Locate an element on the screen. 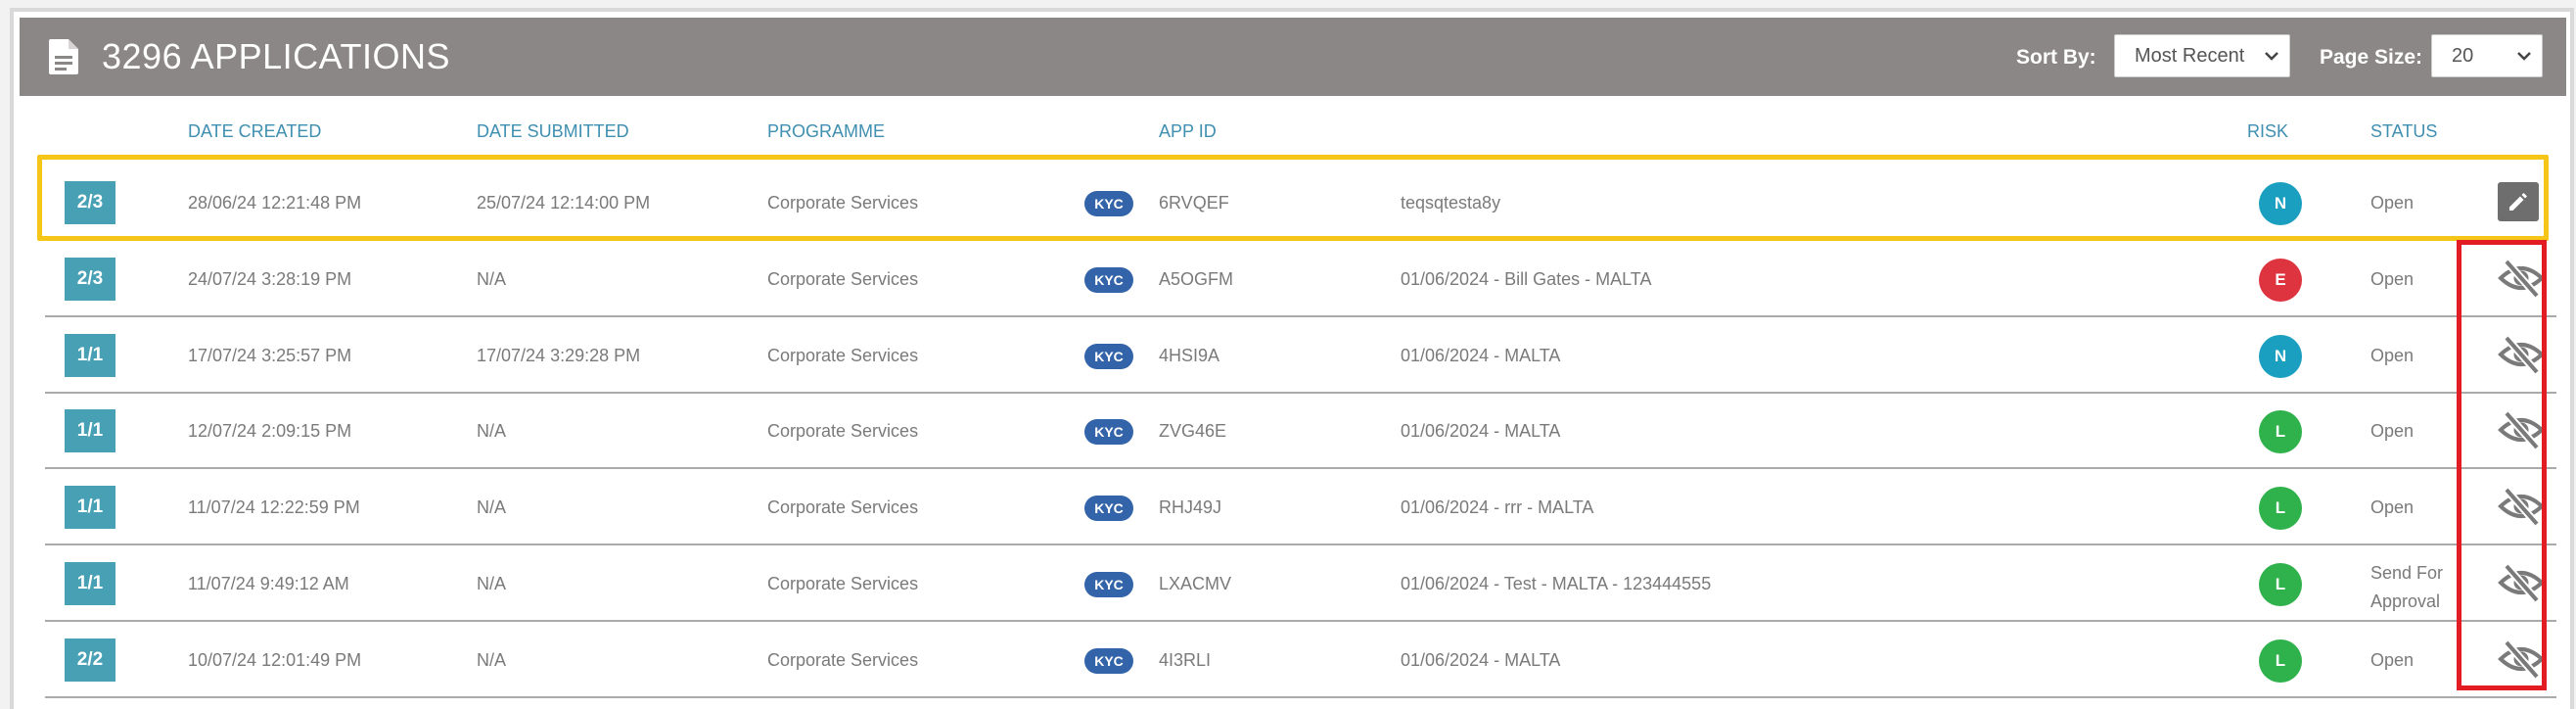  app-id: 4I3RLI is located at coordinates (1185, 660).